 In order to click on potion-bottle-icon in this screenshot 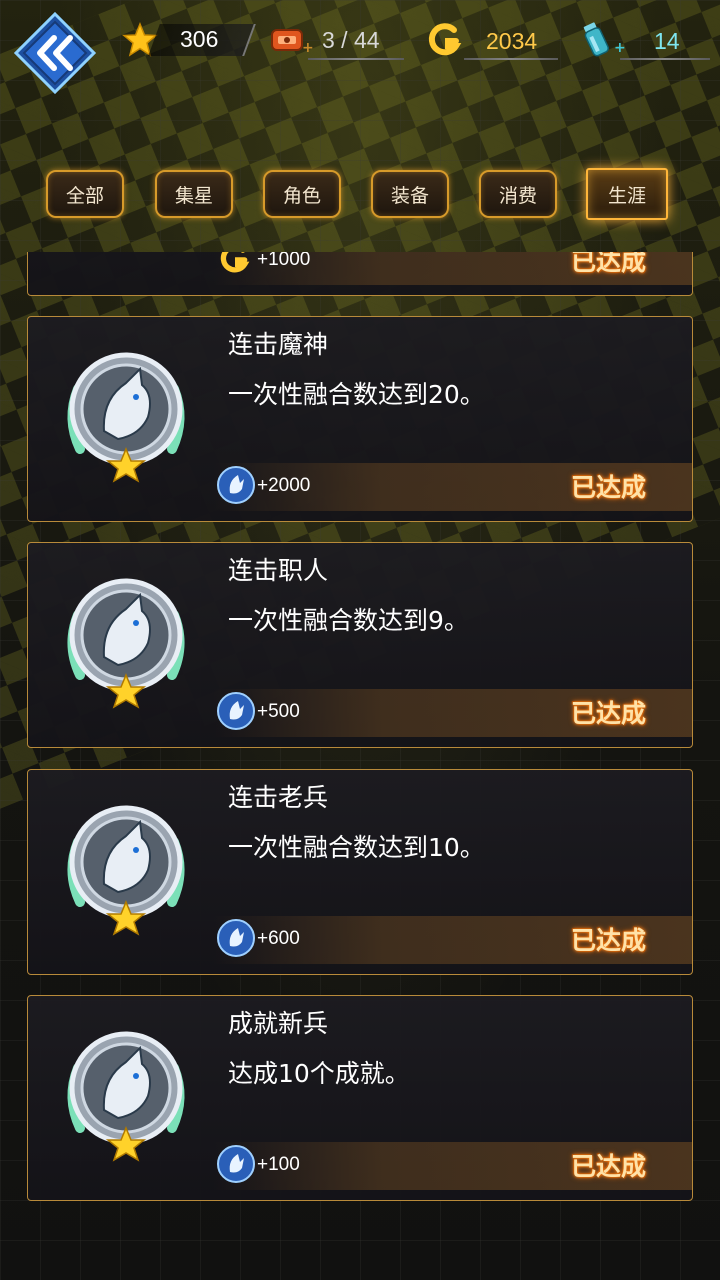, I will do `click(596, 39)`.